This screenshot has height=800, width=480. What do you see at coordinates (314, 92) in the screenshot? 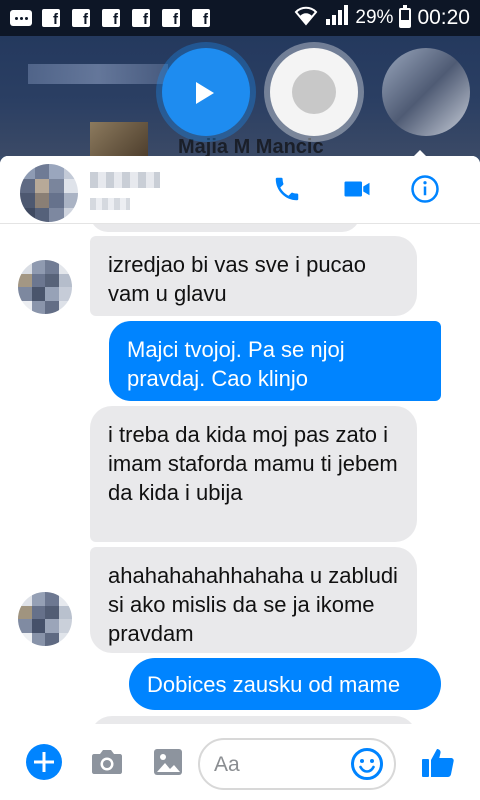
I see `chat-head-messages` at bounding box center [314, 92].